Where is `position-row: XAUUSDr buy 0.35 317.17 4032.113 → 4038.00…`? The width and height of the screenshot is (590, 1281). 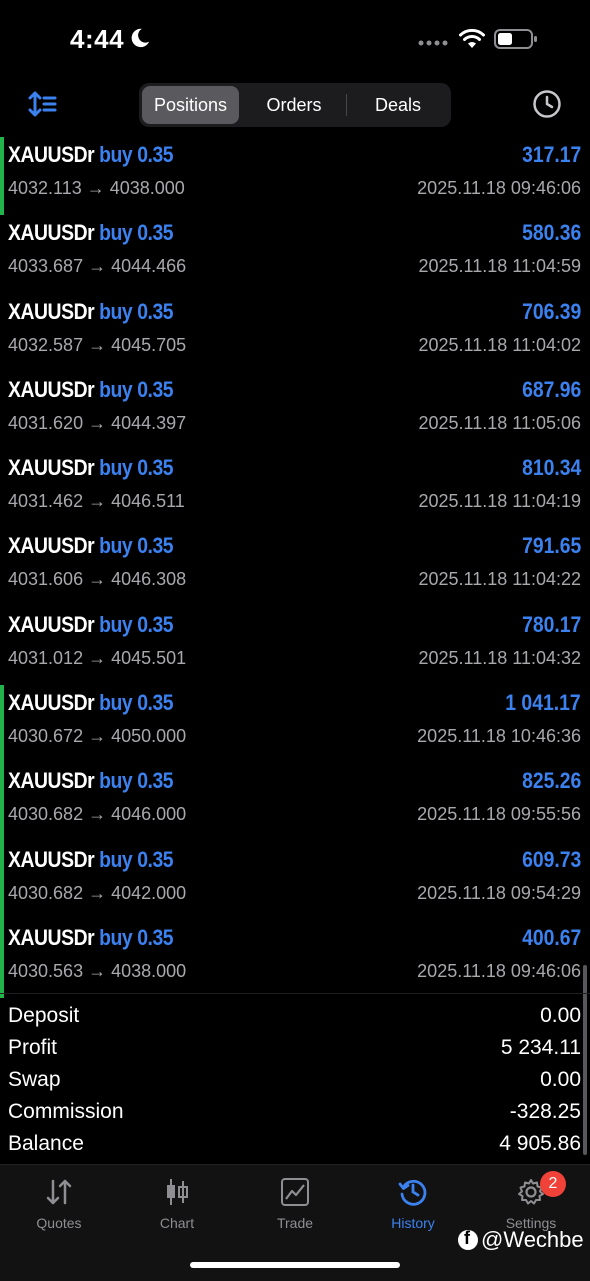 position-row: XAUUSDr buy 0.35 317.17 4032.113 → 4038.00… is located at coordinates (295, 176).